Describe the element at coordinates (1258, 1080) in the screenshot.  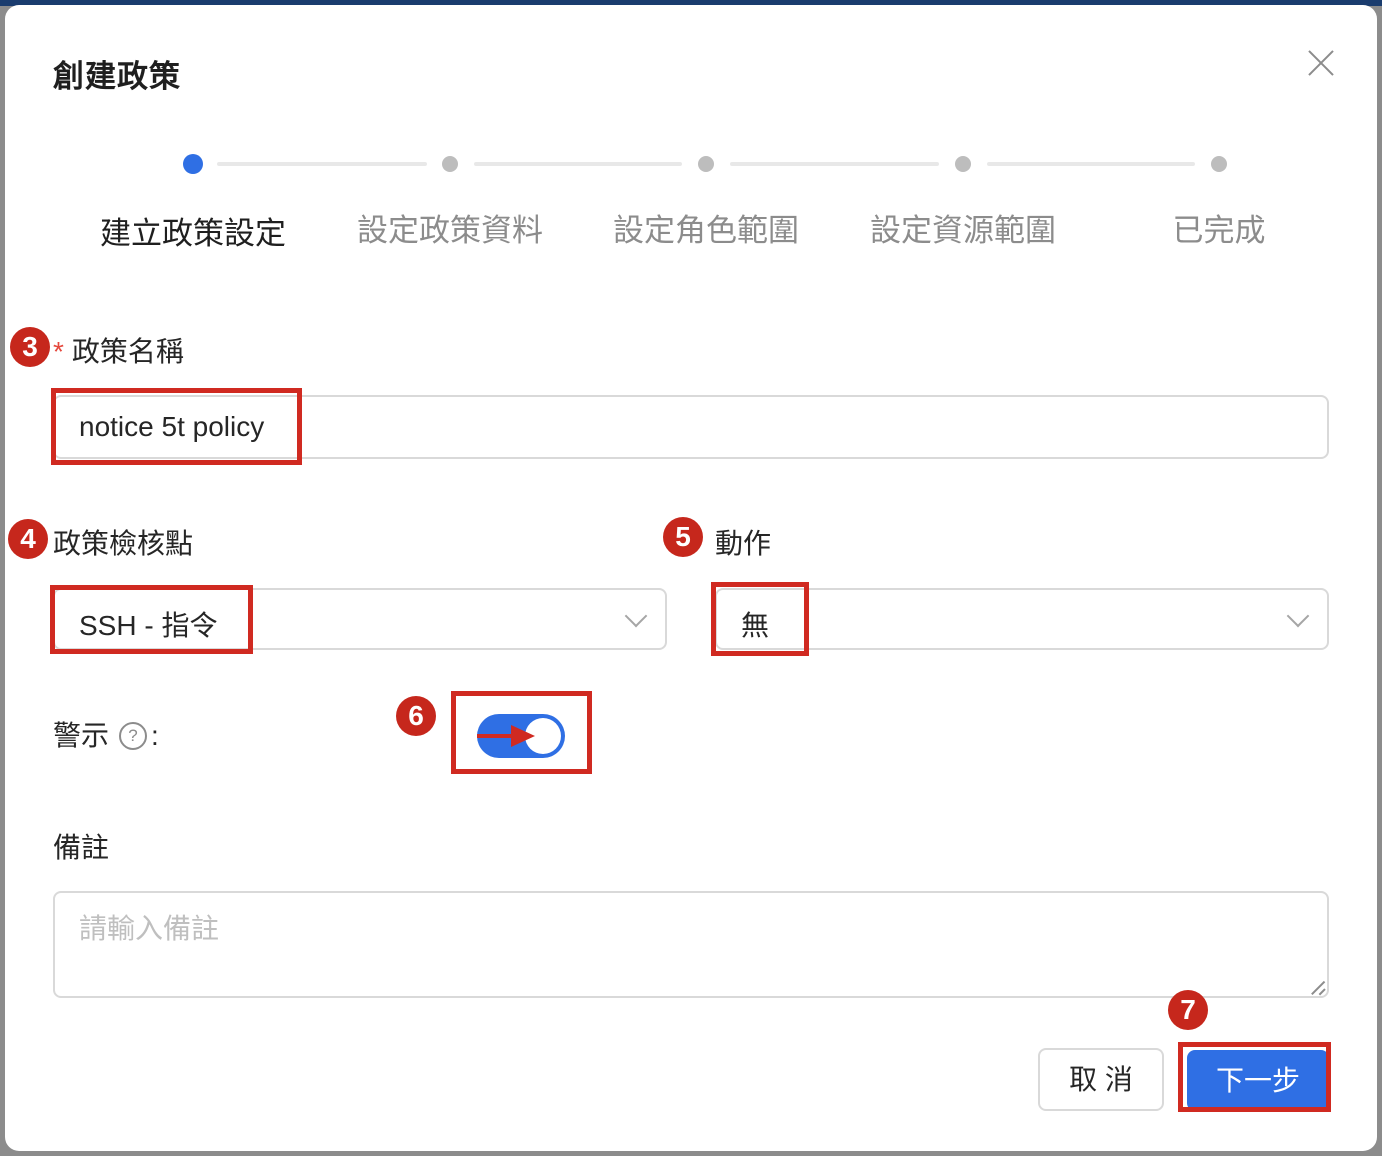
I see `next-step-button: 下一步` at that location.